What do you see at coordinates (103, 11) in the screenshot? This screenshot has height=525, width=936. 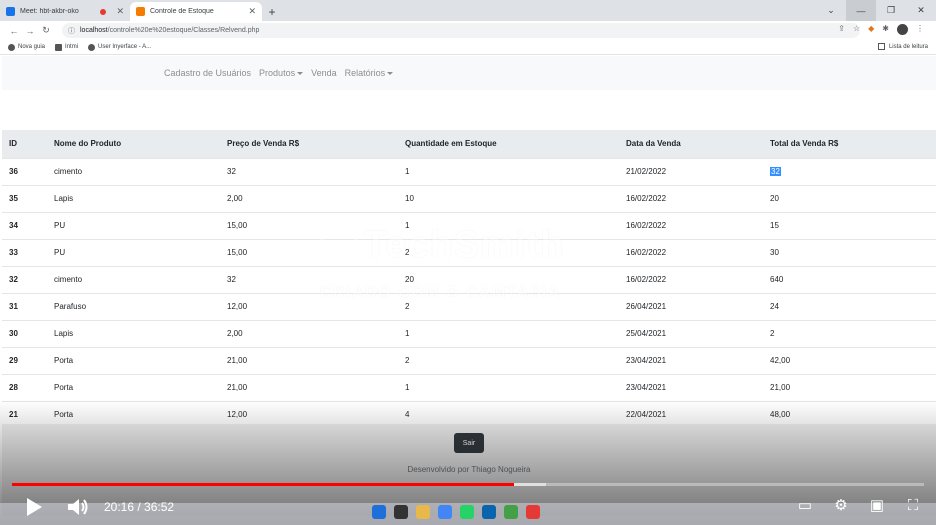 I see `recording-icon` at bounding box center [103, 11].